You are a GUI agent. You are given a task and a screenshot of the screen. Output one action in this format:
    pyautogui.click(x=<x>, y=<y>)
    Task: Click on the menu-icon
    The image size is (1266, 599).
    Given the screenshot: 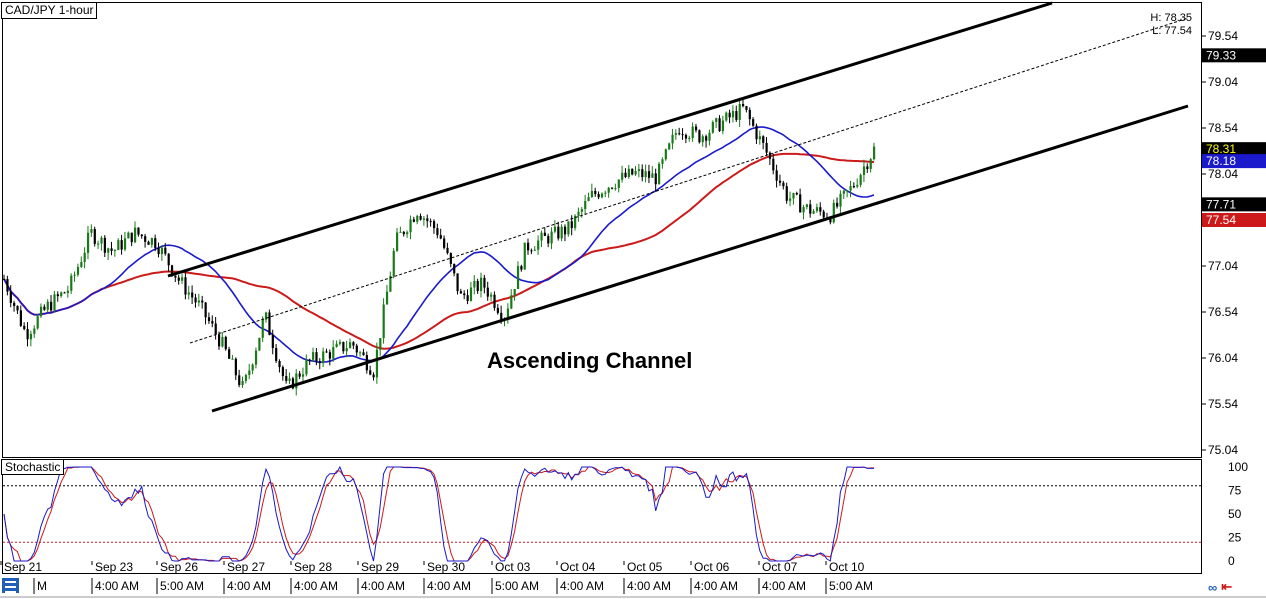 What is the action you would take?
    pyautogui.click(x=10, y=585)
    